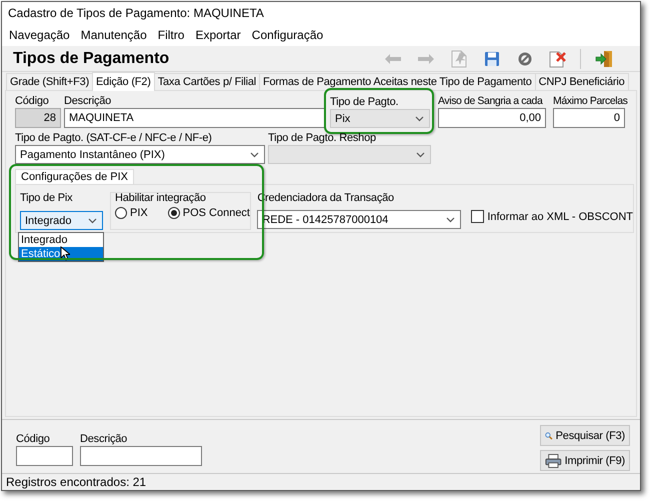  Describe the element at coordinates (603, 59) in the screenshot. I see `exit-door-icon` at that location.